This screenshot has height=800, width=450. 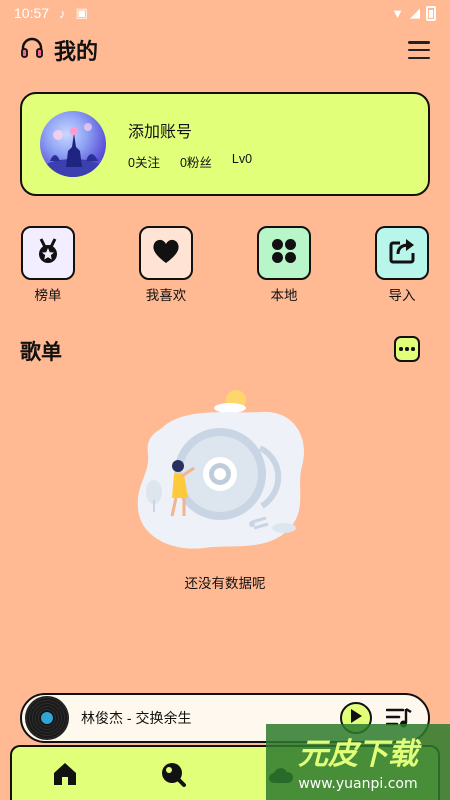 I want to click on headphones-icon, so click(x=32, y=50).